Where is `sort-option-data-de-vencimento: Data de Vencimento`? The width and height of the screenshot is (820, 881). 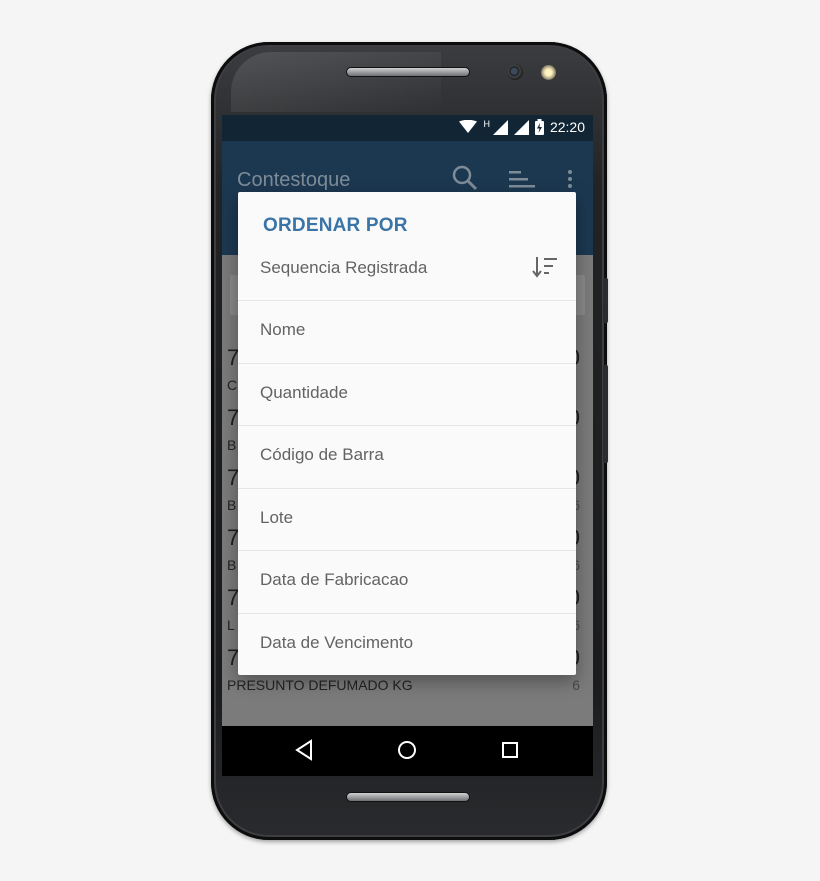 sort-option-data-de-vencimento: Data de Vencimento is located at coordinates (407, 644).